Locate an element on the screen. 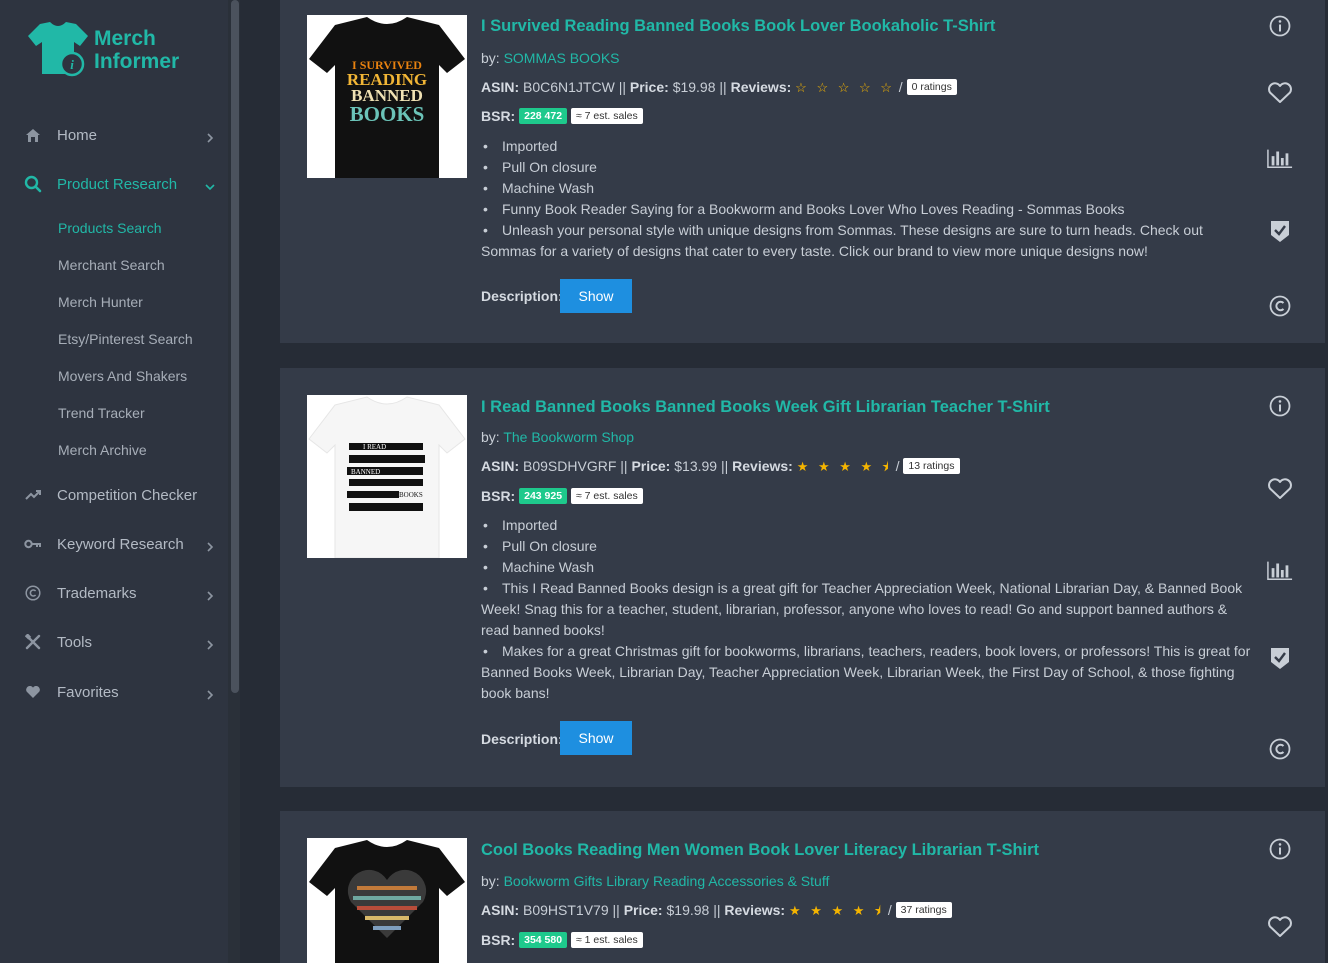 This screenshot has width=1328, height=963. ratings-count-badge: 37 ratings is located at coordinates (923, 910).